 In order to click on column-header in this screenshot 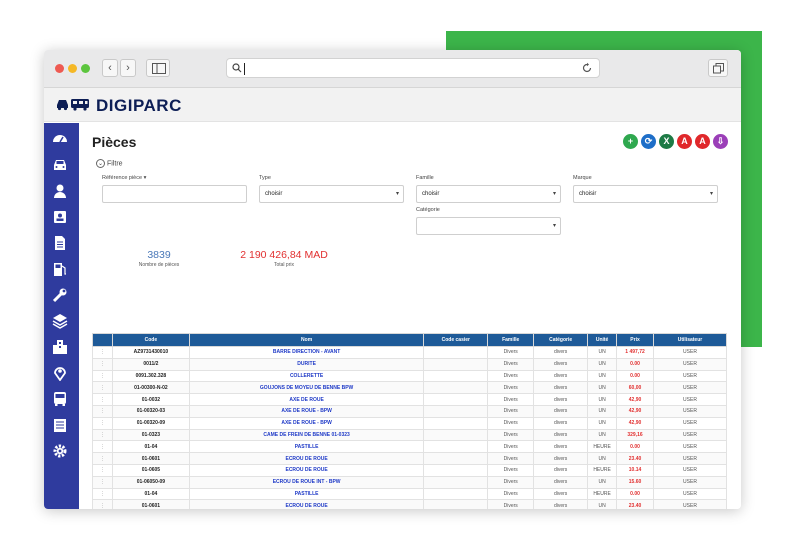, I will do `click(102, 340)`.